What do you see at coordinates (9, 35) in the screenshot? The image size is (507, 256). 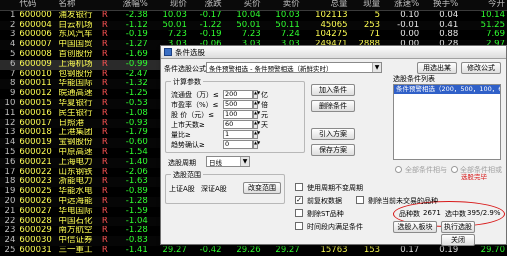 I see `row-index: 3` at bounding box center [9, 35].